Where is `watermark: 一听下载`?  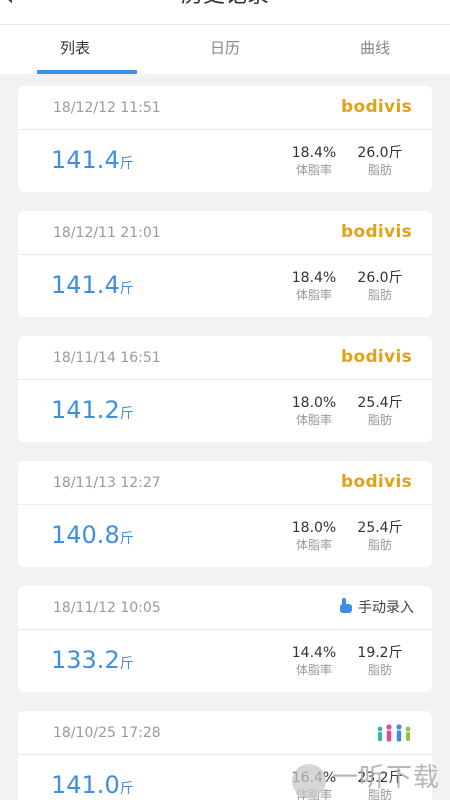 watermark: 一听下载 is located at coordinates (370, 777).